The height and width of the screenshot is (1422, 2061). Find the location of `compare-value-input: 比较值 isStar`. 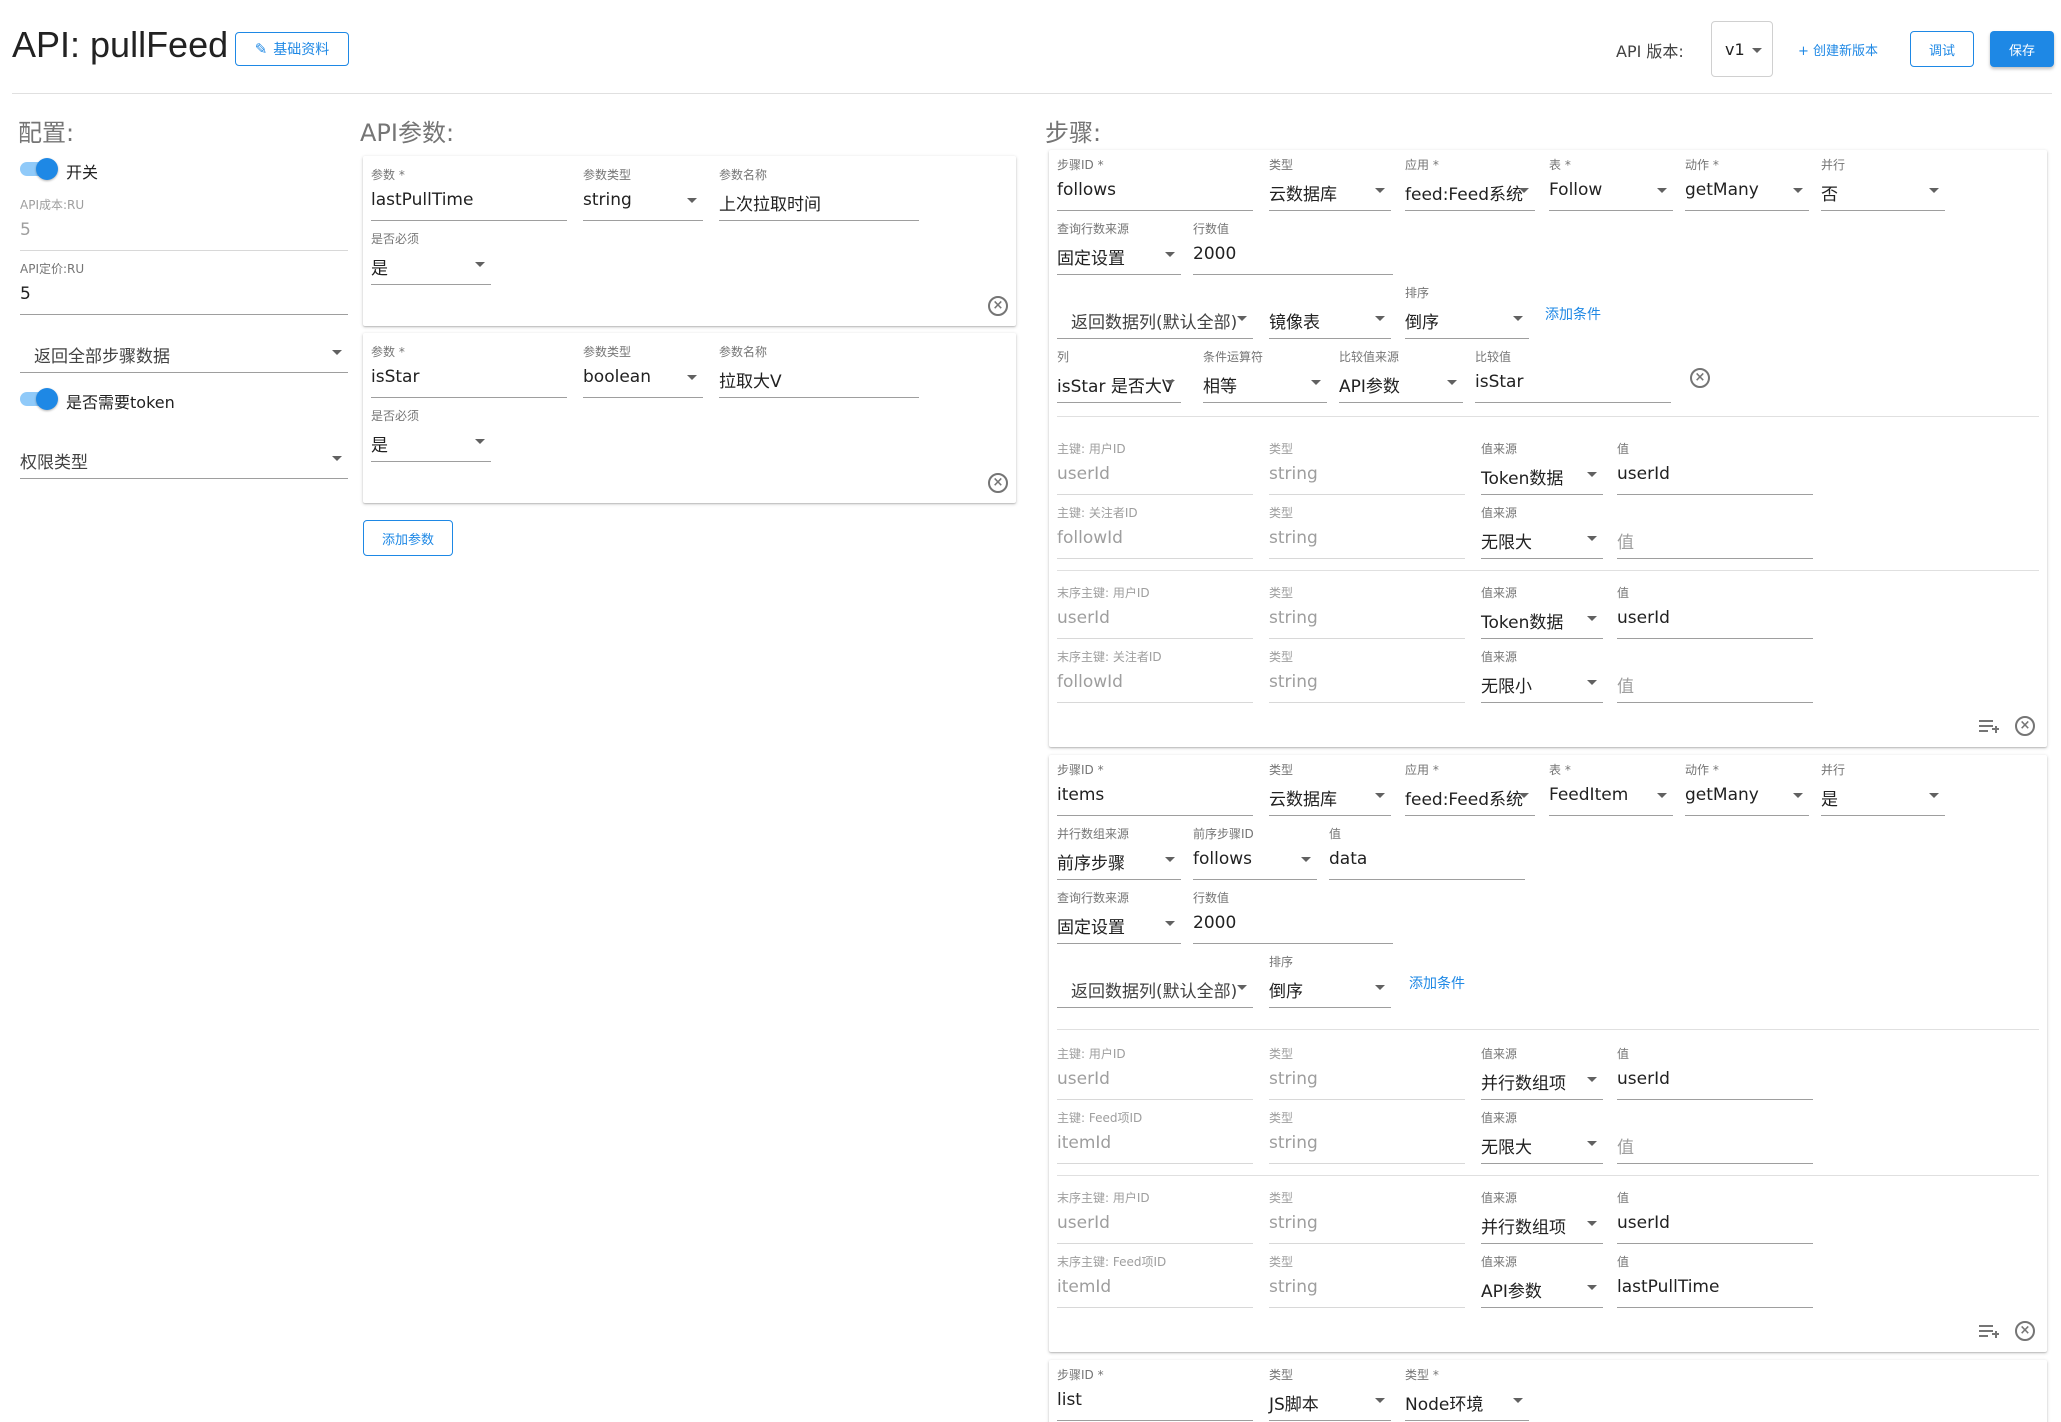

compare-value-input: 比较值 isStar is located at coordinates (1573, 377).